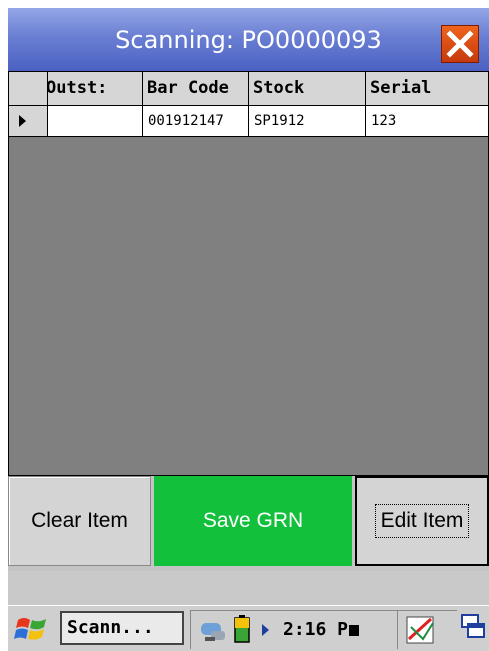 The height and width of the screenshot is (651, 489). What do you see at coordinates (421, 630) in the screenshot?
I see `input-panel-icon` at bounding box center [421, 630].